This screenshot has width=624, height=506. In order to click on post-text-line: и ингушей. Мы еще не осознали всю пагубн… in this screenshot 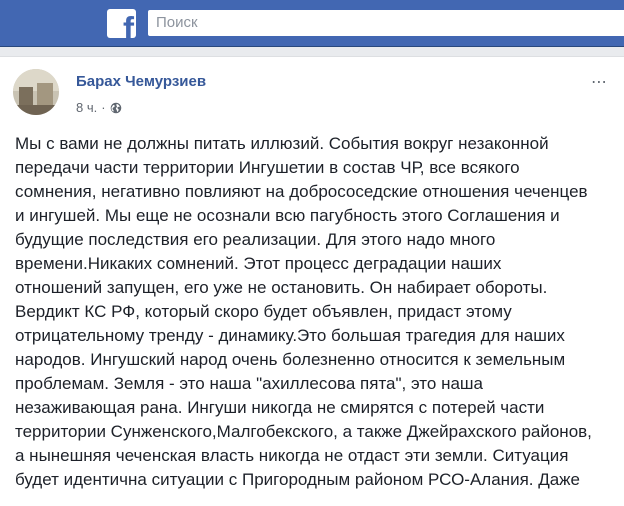, I will do `click(287, 215)`.